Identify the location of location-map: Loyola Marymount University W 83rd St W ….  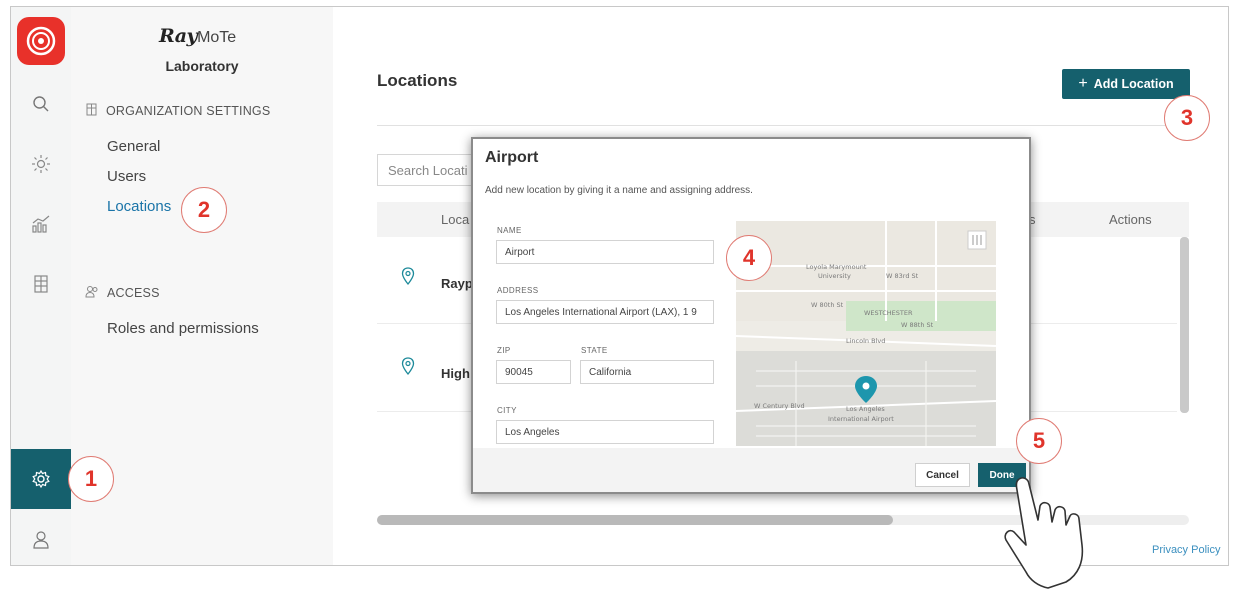
(866, 333).